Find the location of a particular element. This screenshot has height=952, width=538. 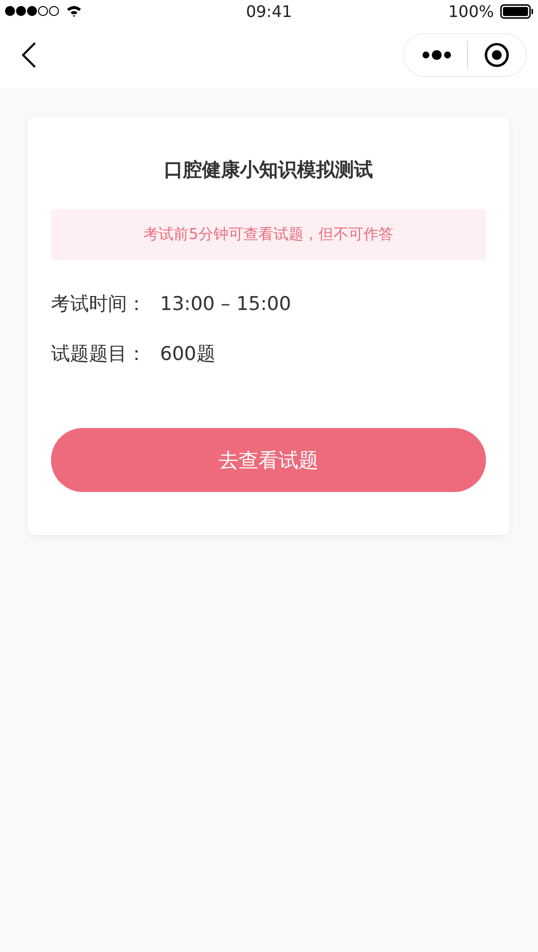

wifi-icon is located at coordinates (74, 11).